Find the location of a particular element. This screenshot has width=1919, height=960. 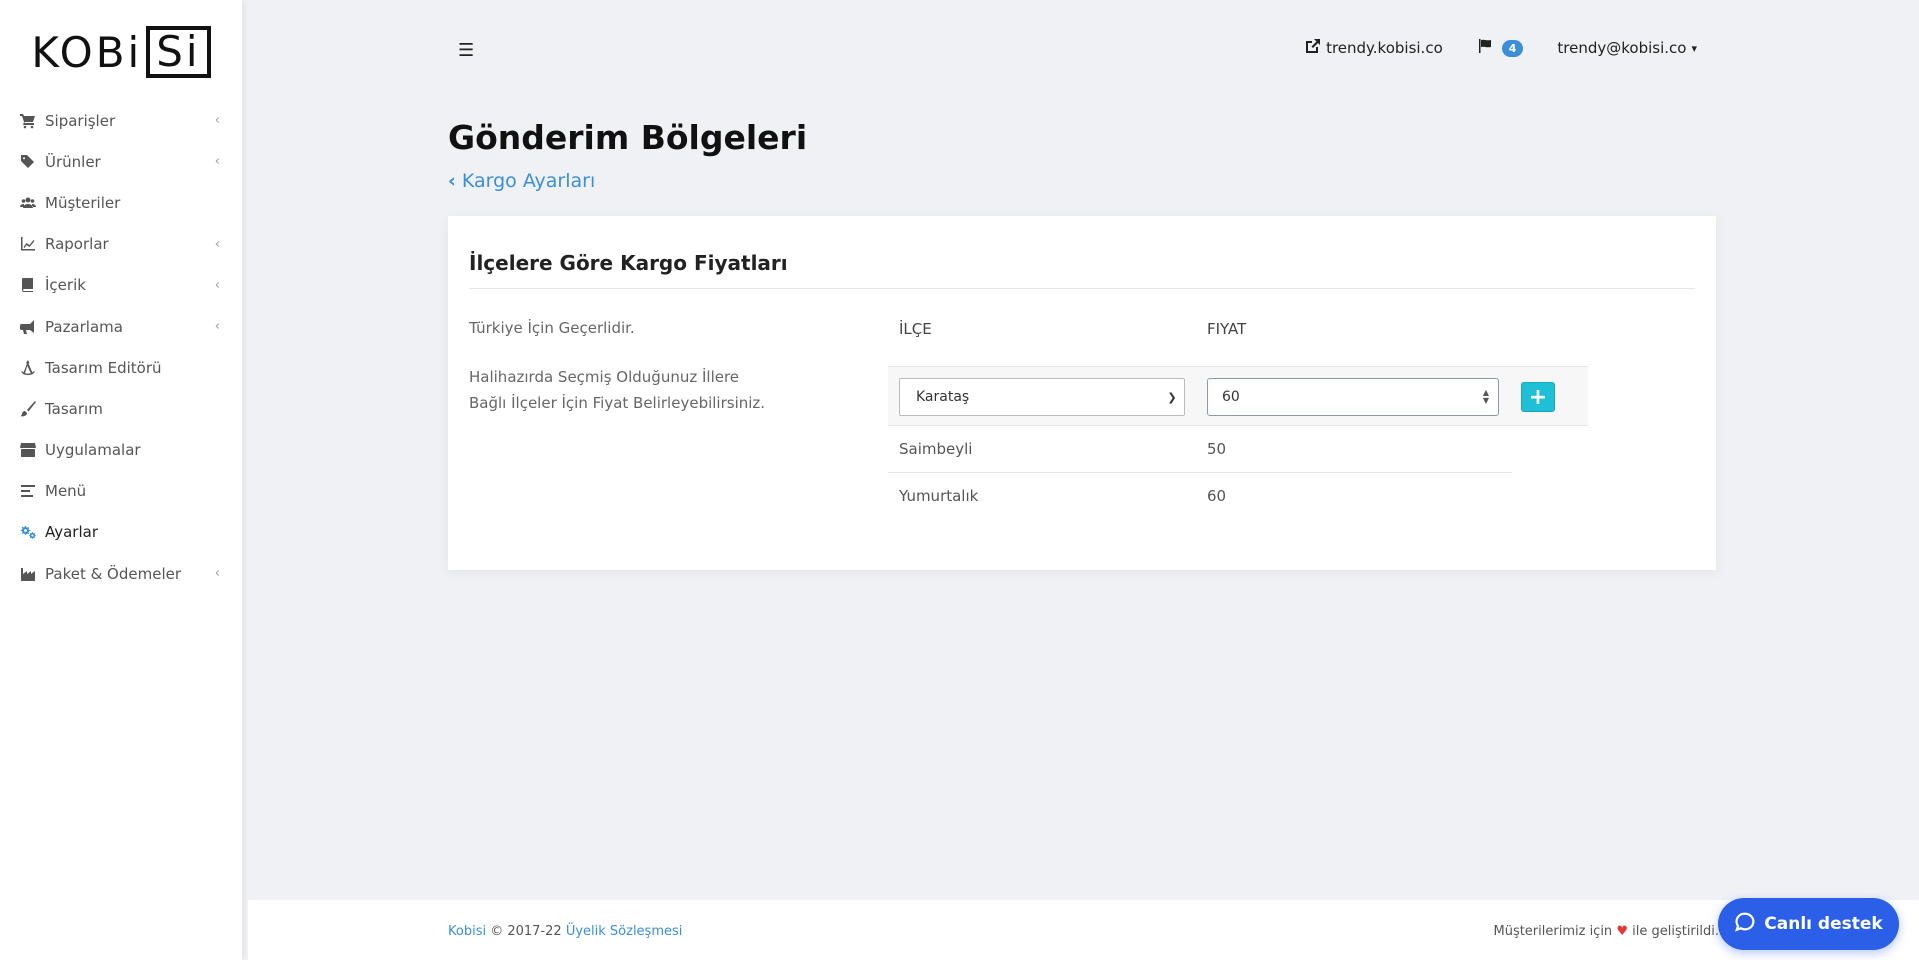

price-input: 60 ▲ ▼ is located at coordinates (1353, 397).